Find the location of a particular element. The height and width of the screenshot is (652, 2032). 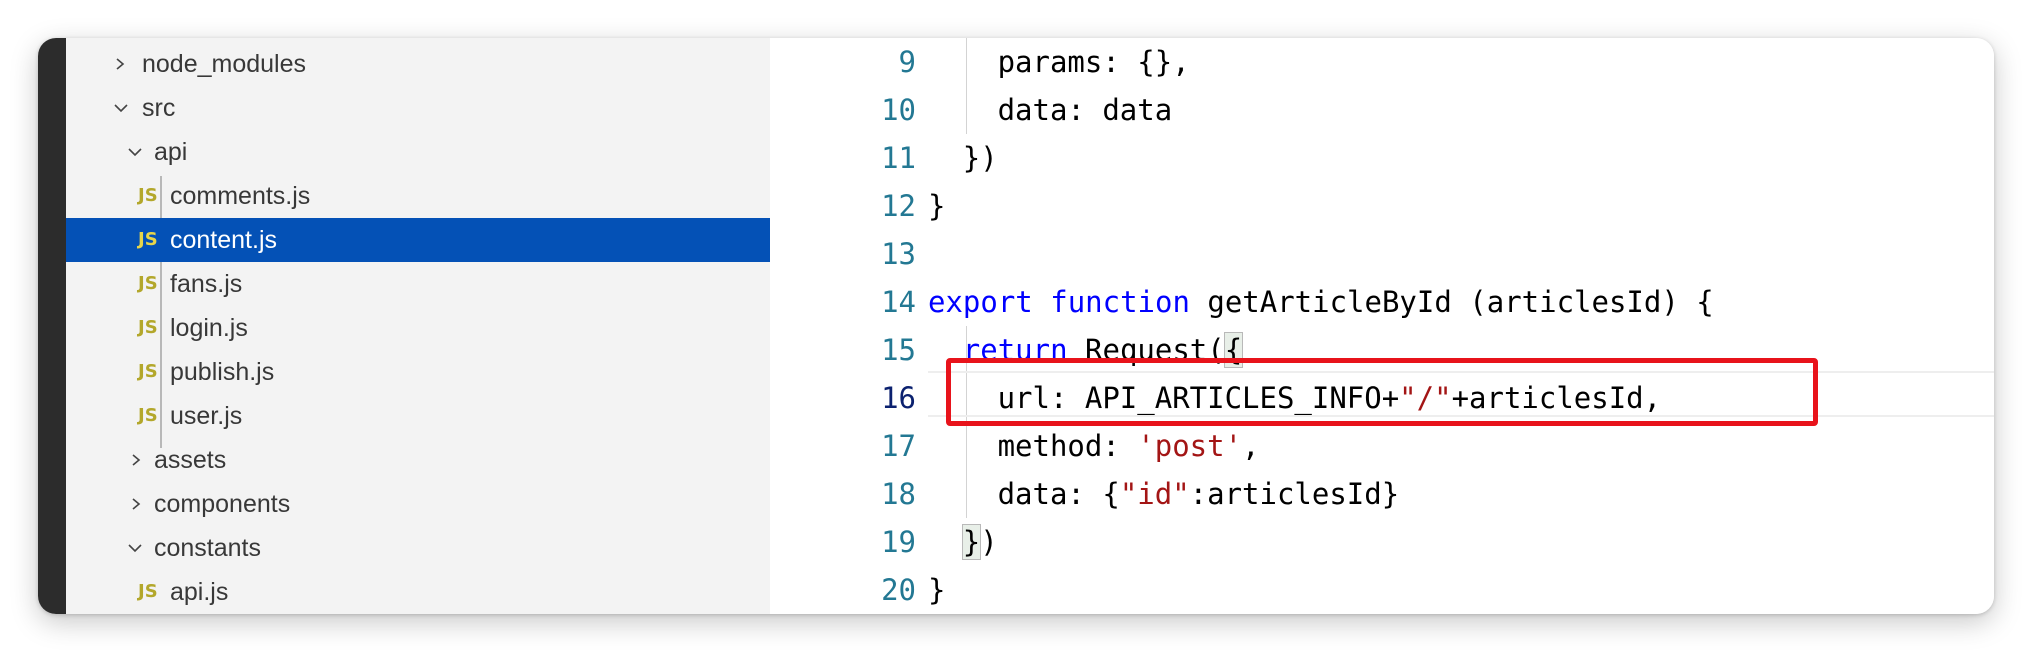

tree-item-label: api.js is located at coordinates (199, 592).